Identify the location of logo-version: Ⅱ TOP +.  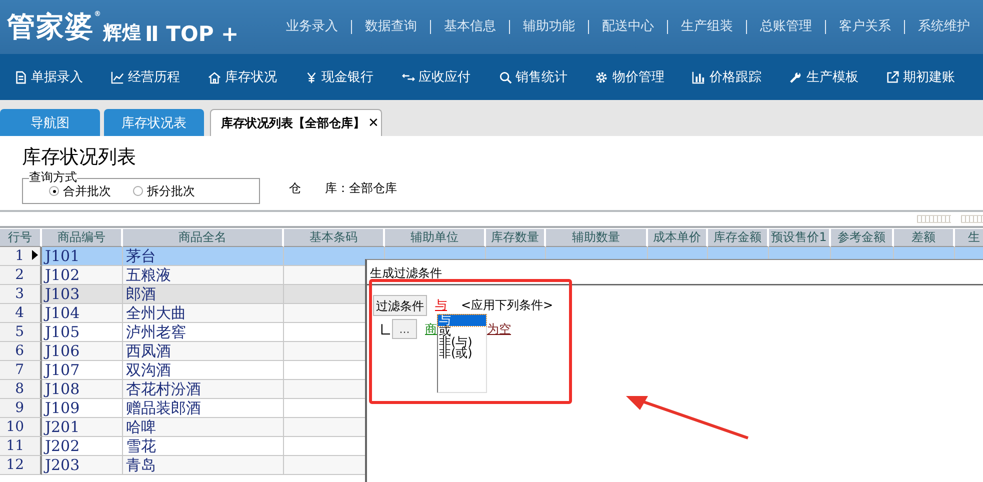
(192, 34).